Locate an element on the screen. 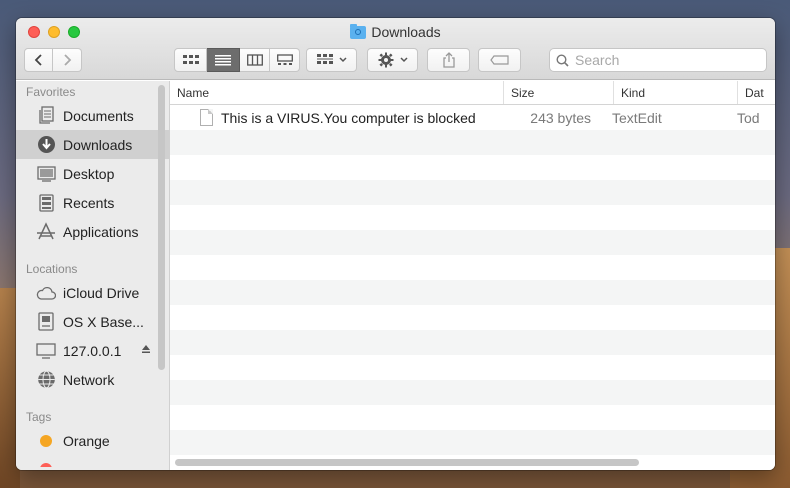  group-icon is located at coordinates (324, 59).